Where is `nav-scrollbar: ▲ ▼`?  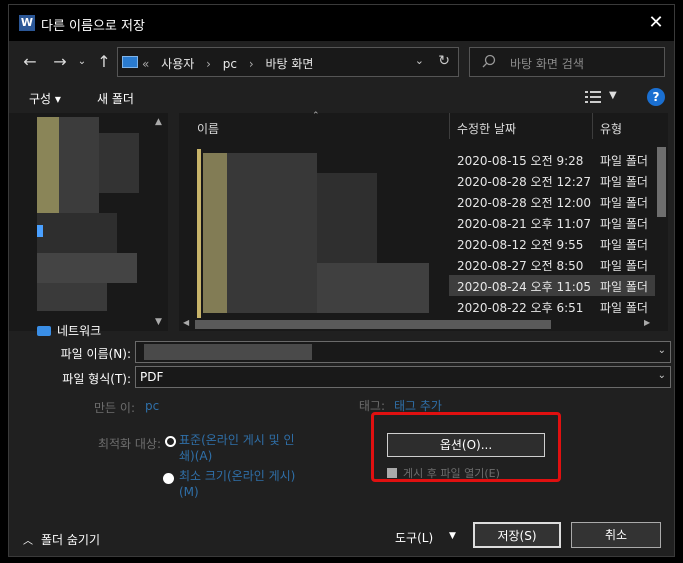
nav-scrollbar: ▲ ▼ is located at coordinates (160, 222).